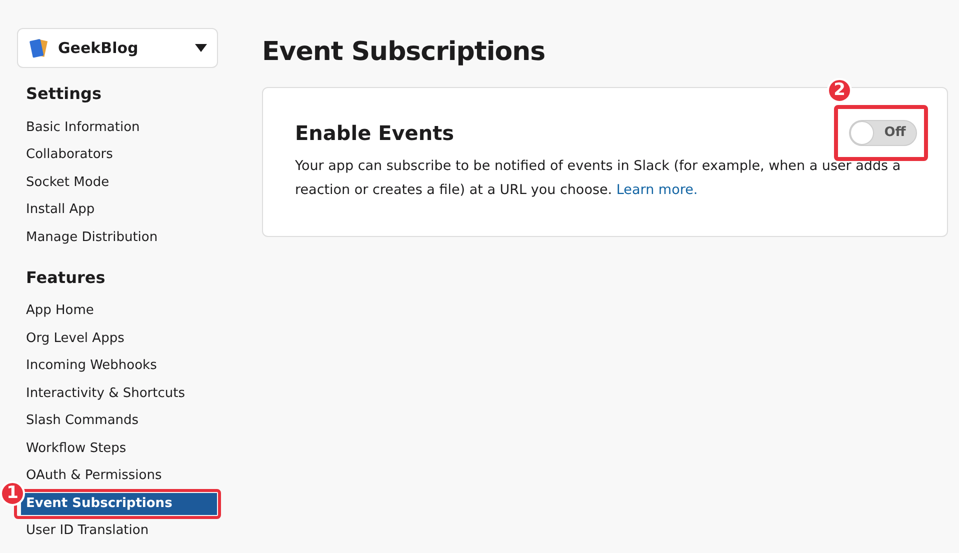 This screenshot has height=553, width=959. What do you see at coordinates (883, 133) in the screenshot?
I see `toggle-switch: Off` at bounding box center [883, 133].